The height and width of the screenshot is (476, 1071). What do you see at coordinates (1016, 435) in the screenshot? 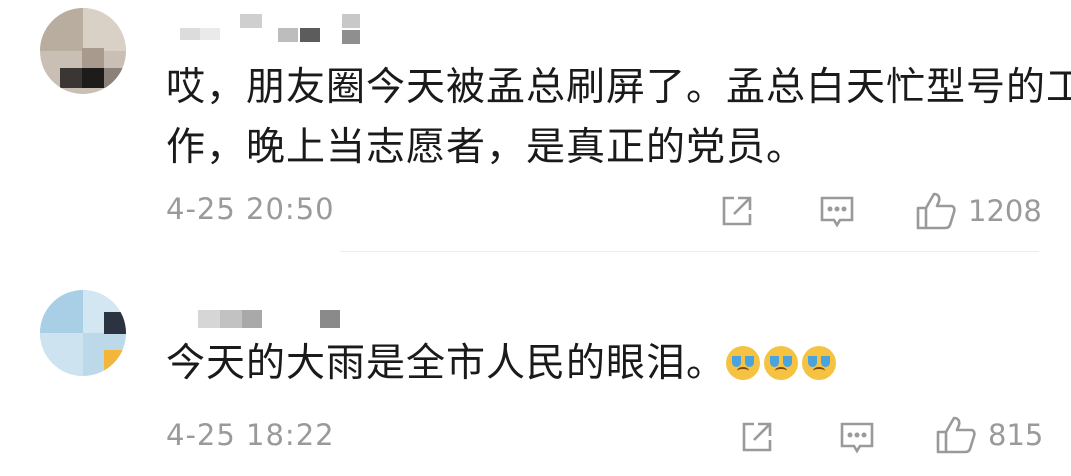
I see `like-count: 815` at bounding box center [1016, 435].